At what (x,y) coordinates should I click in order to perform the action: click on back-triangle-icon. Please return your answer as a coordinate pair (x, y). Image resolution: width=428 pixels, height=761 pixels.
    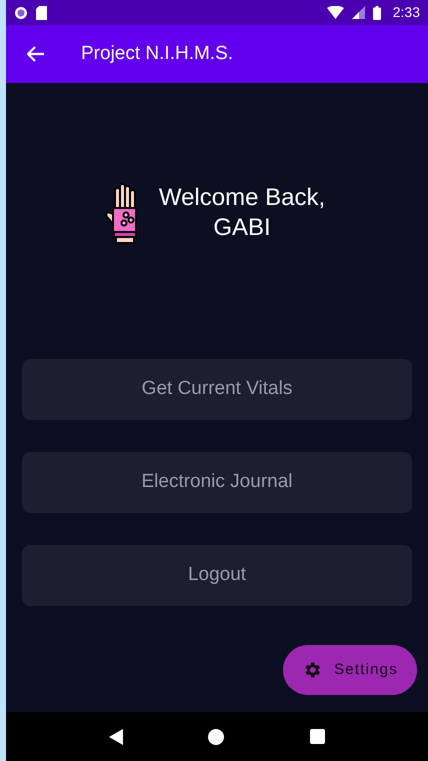
    Looking at the image, I should click on (115, 736).